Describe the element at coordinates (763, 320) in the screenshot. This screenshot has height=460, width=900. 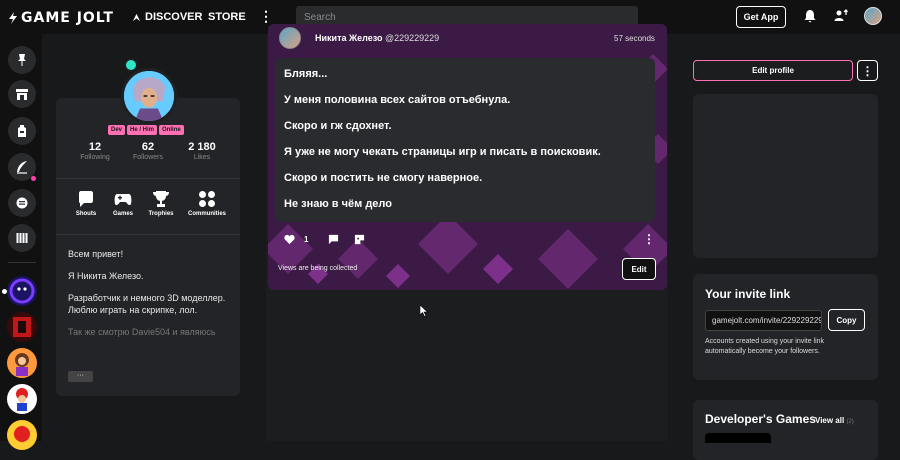
I see `invite-link-field` at that location.